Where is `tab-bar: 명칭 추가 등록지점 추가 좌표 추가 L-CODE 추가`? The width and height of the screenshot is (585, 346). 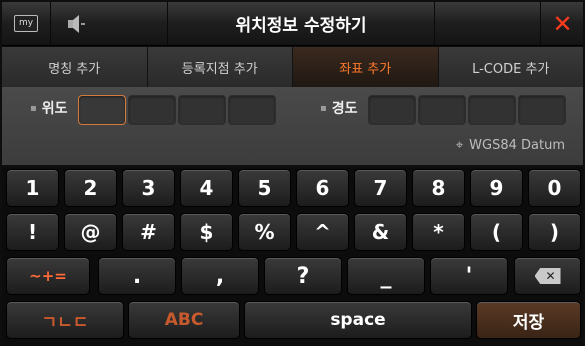 tab-bar: 명칭 추가 등록지점 추가 좌표 추가 L-CODE 추가 is located at coordinates (292, 67).